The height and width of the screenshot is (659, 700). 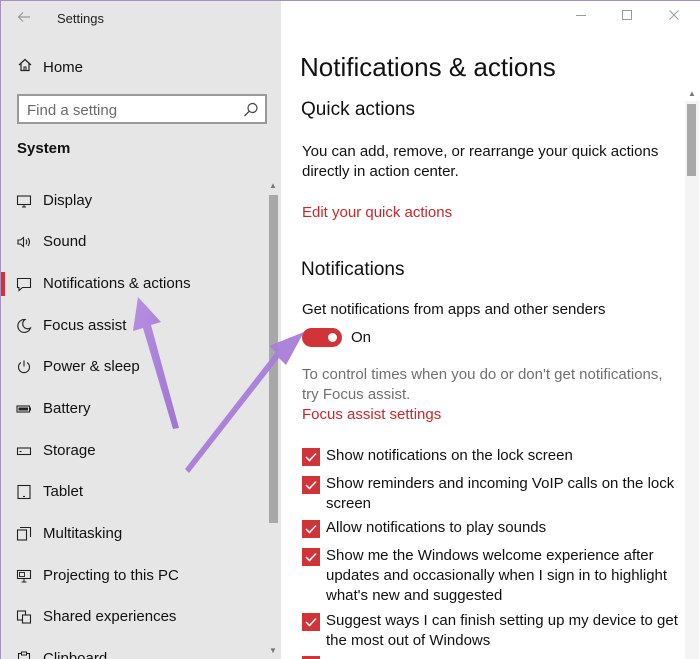 What do you see at coordinates (24, 242) in the screenshot?
I see `speaker-icon` at bounding box center [24, 242].